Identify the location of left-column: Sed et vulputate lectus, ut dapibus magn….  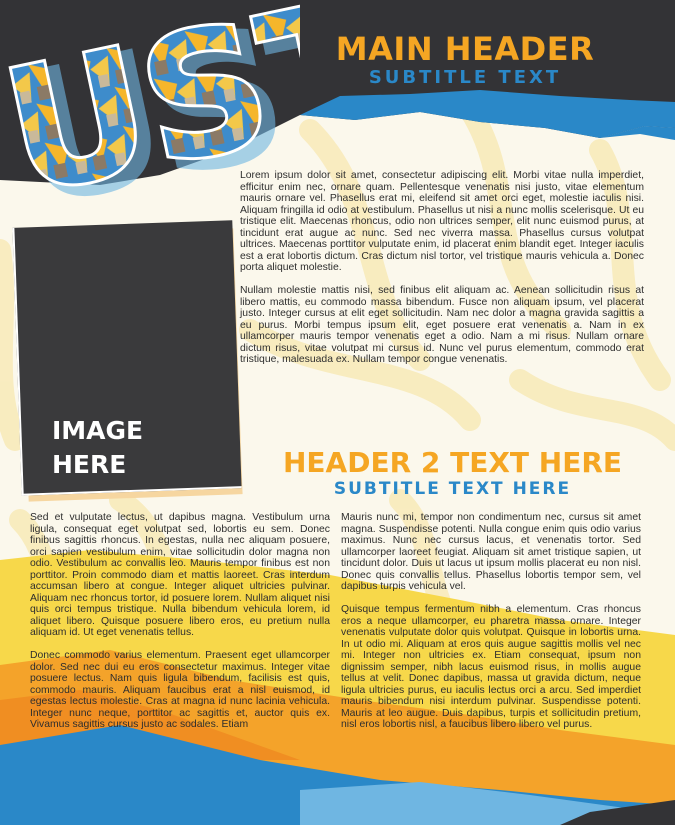
(180, 627).